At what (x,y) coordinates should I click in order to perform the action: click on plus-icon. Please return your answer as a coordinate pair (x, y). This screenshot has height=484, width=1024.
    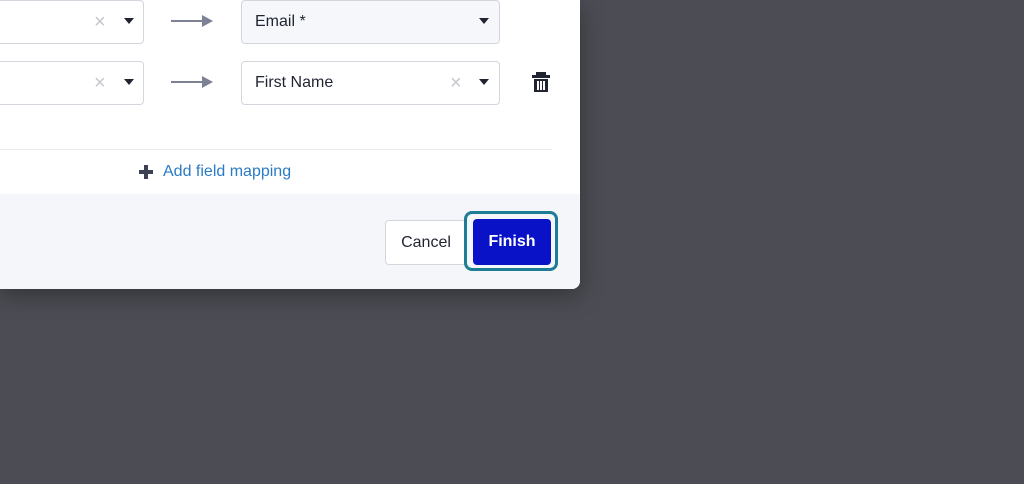
    Looking at the image, I should click on (146, 172).